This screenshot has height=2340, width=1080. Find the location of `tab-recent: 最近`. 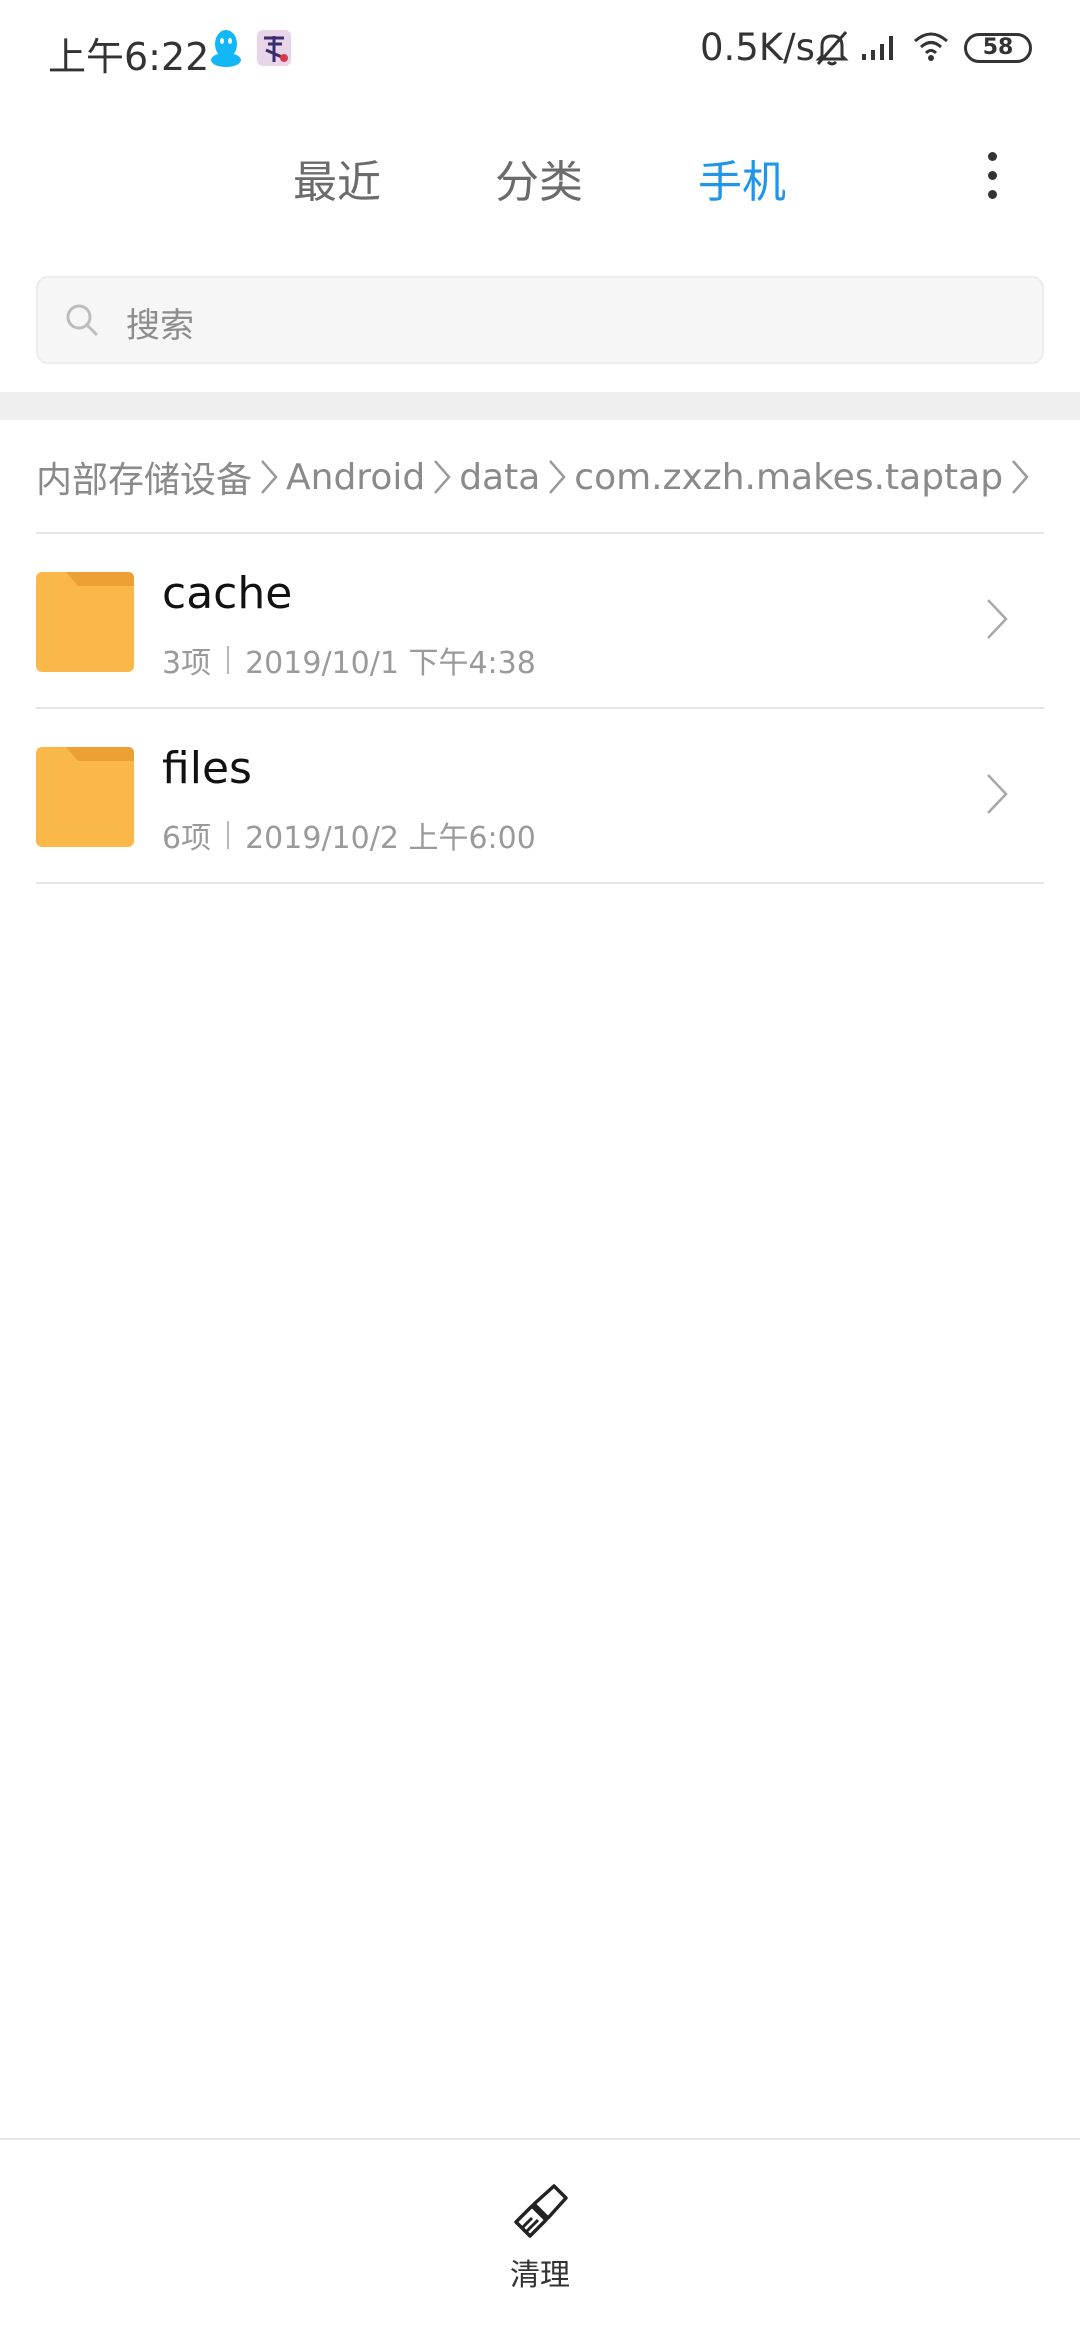

tab-recent: 最近 is located at coordinates (337, 178).